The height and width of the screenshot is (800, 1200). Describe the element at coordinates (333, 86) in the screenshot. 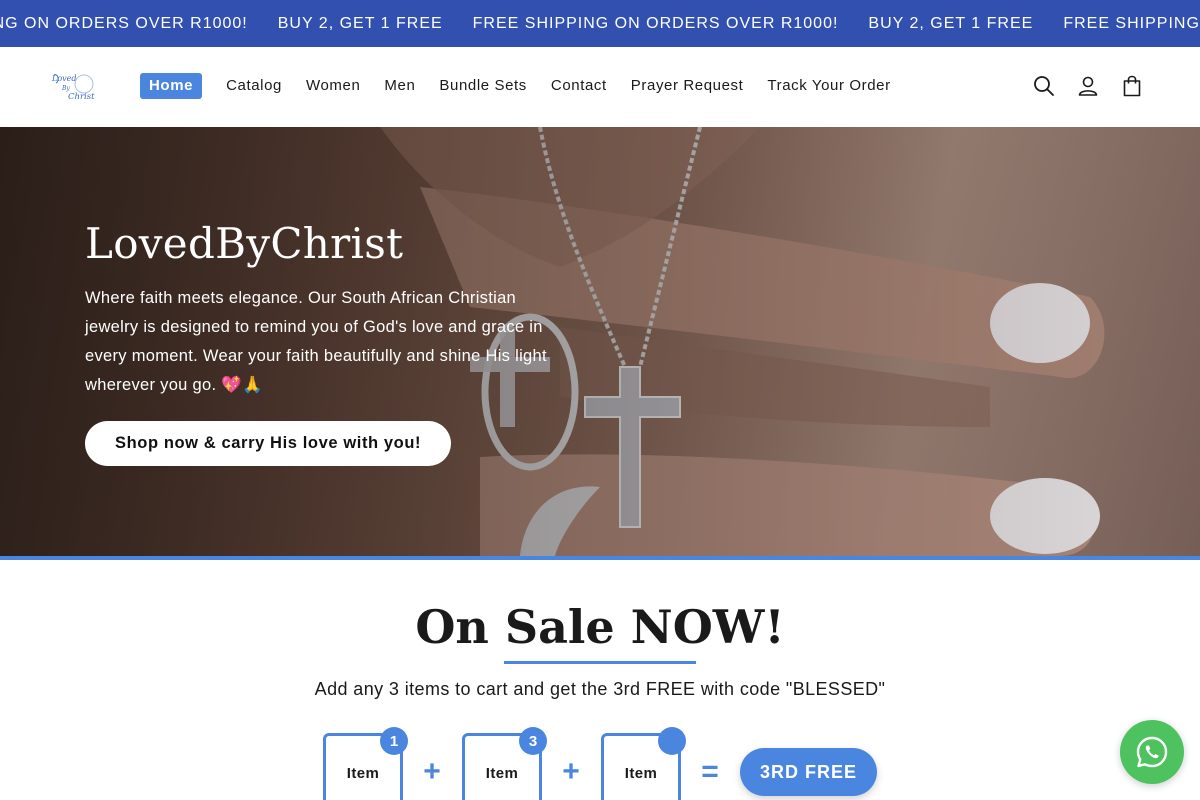

I see `nav-women: Women` at that location.